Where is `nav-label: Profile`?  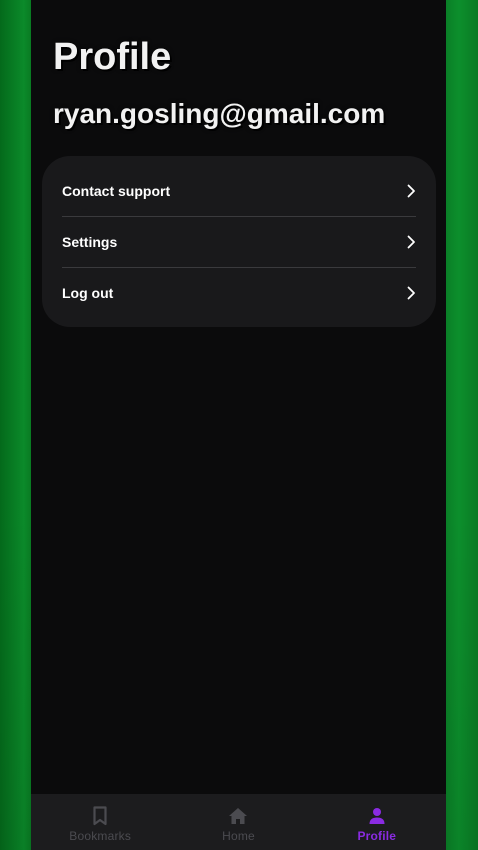 nav-label: Profile is located at coordinates (377, 836).